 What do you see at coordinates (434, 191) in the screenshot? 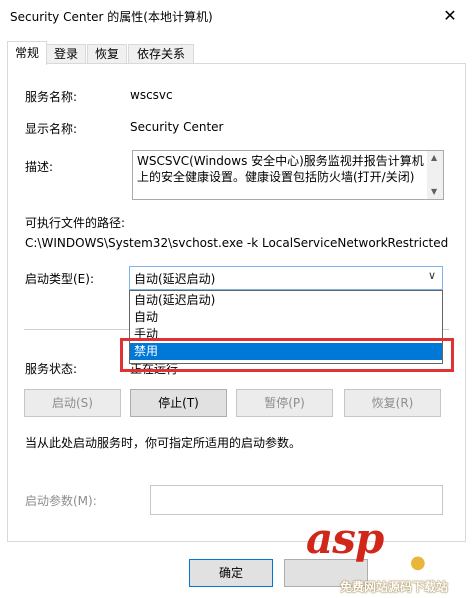
I see `scroll-down-icon: ▼` at bounding box center [434, 191].